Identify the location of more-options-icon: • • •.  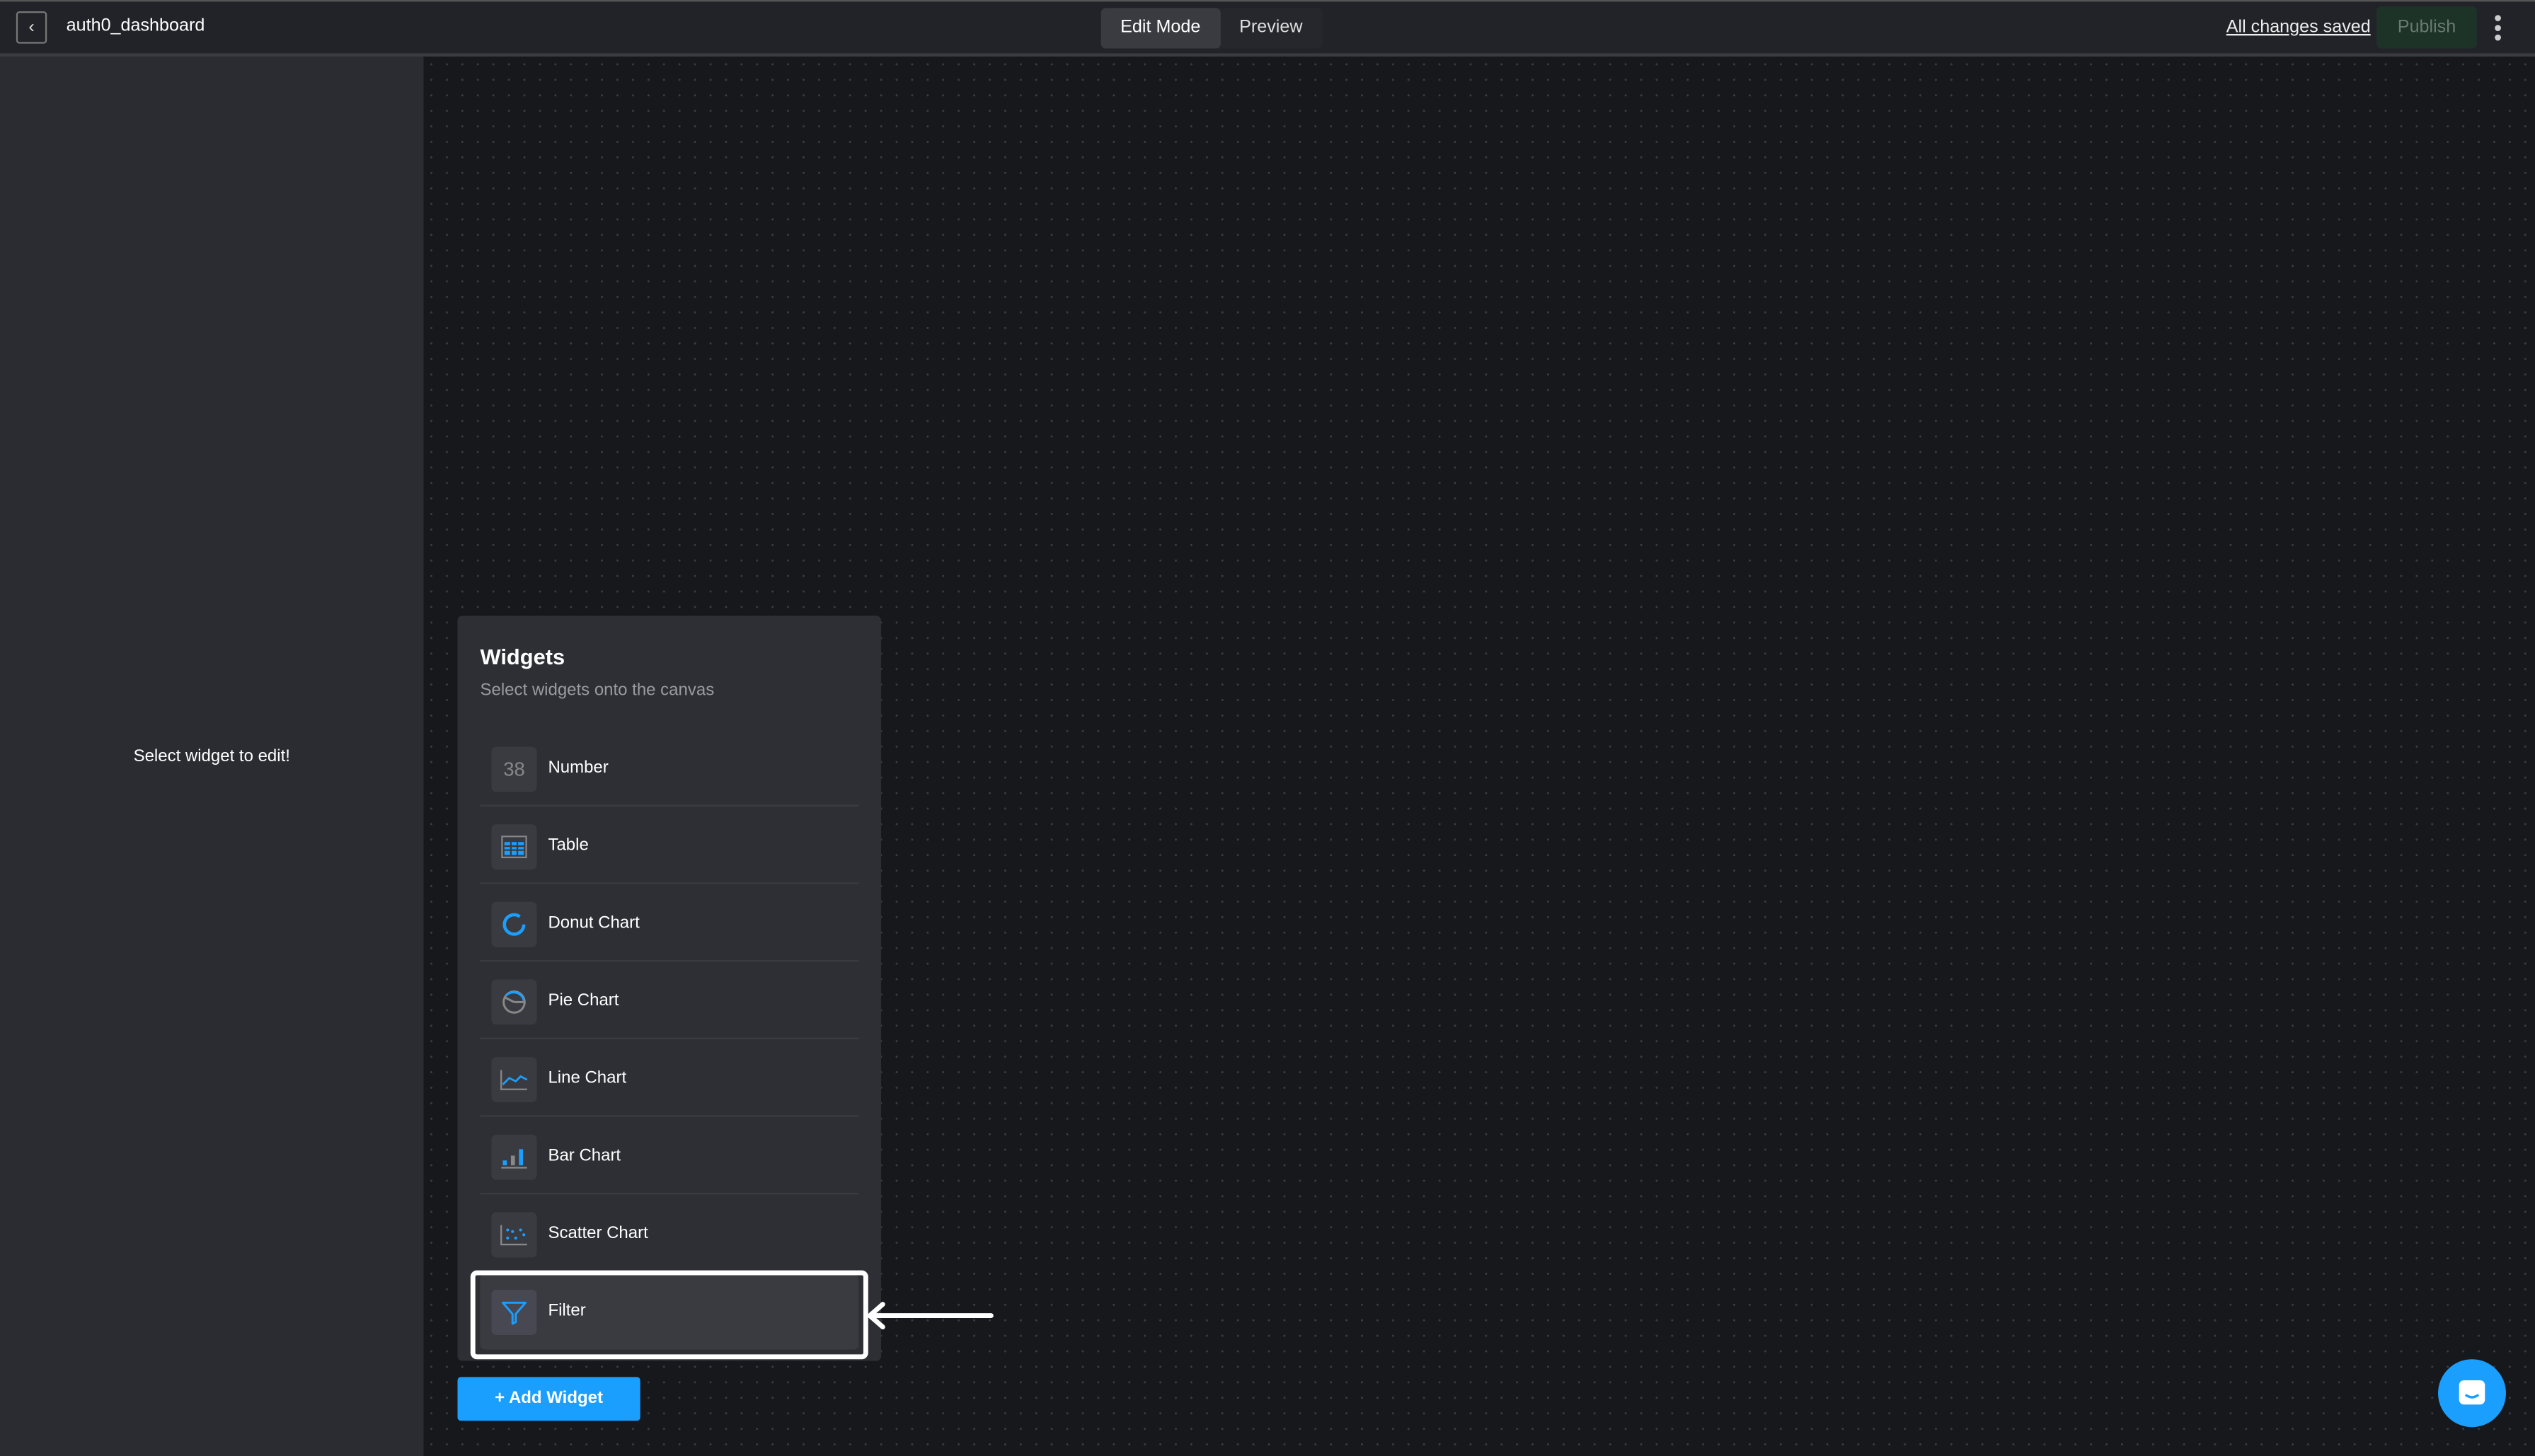
(2498, 27).